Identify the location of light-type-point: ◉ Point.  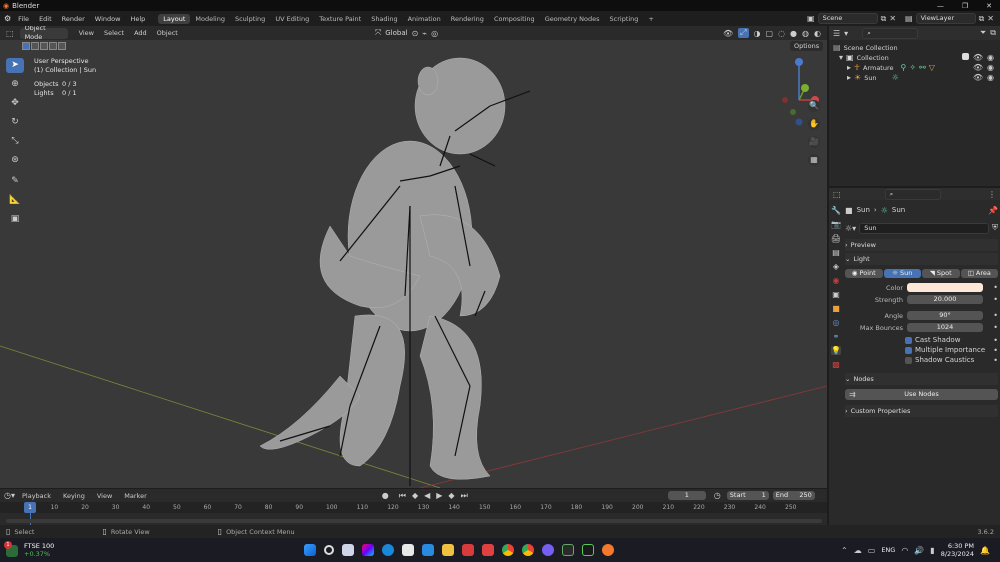
(864, 273).